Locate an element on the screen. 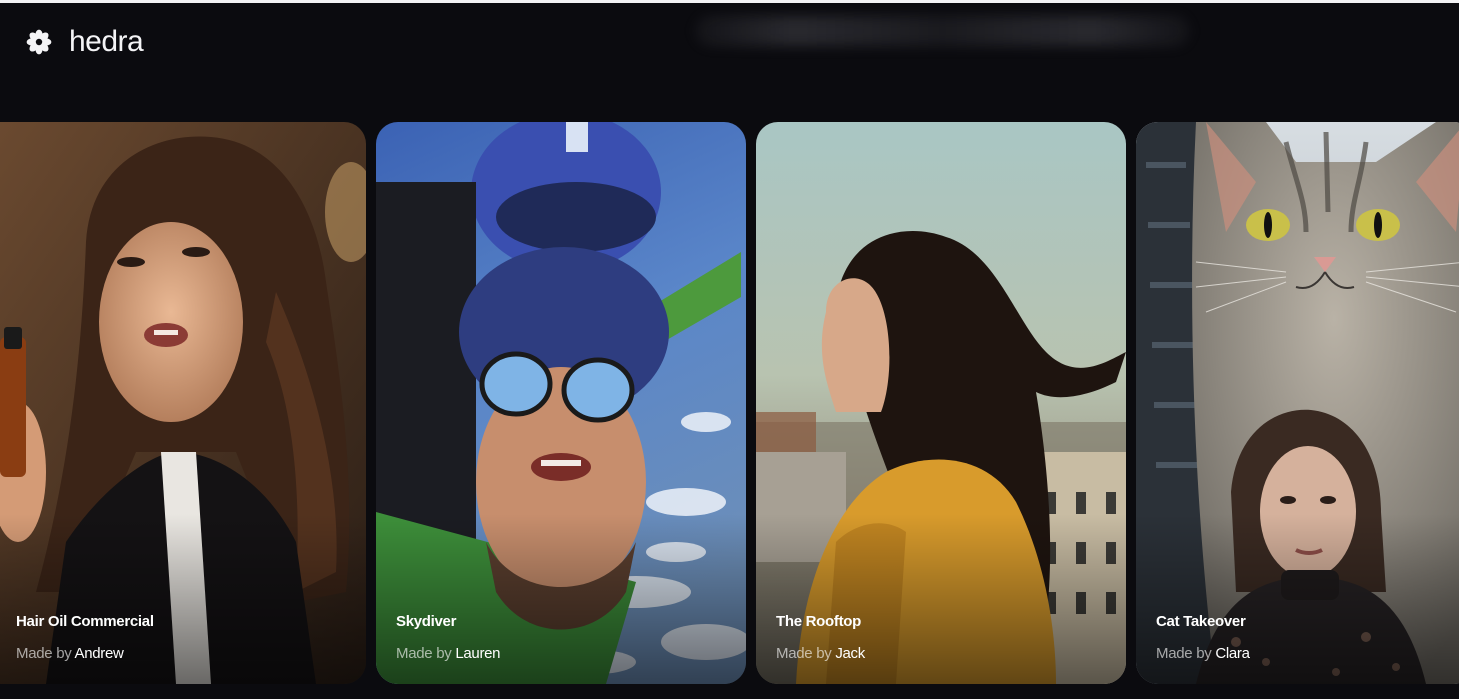 The width and height of the screenshot is (1459, 699). author-name: Lauren is located at coordinates (478, 653).